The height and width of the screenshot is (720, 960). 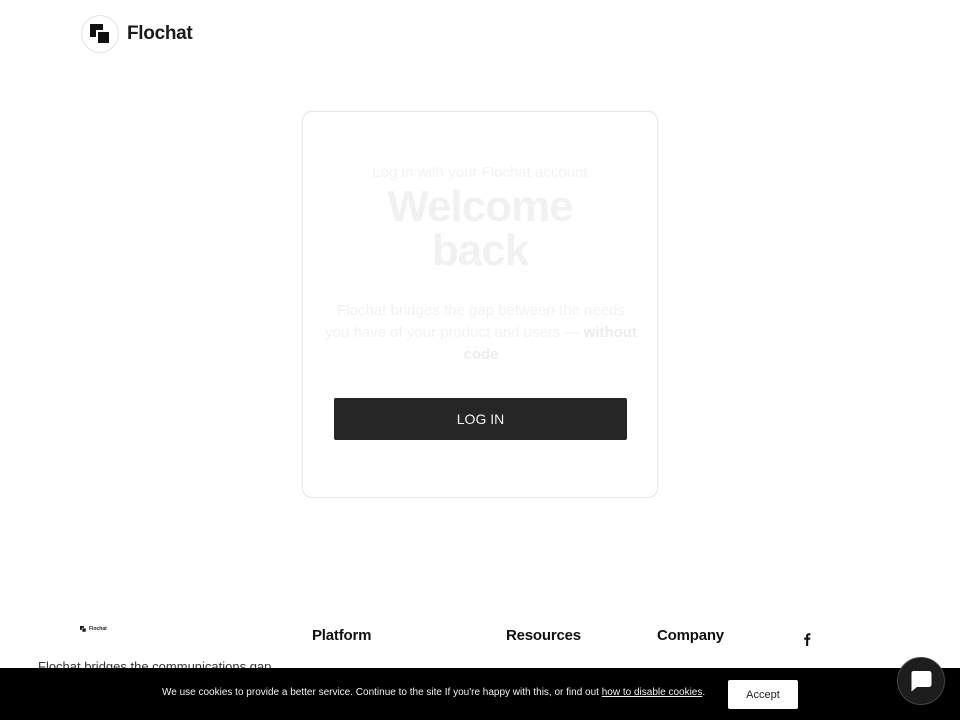 What do you see at coordinates (690, 635) in the screenshot?
I see `footer-heading-company: Company` at bounding box center [690, 635].